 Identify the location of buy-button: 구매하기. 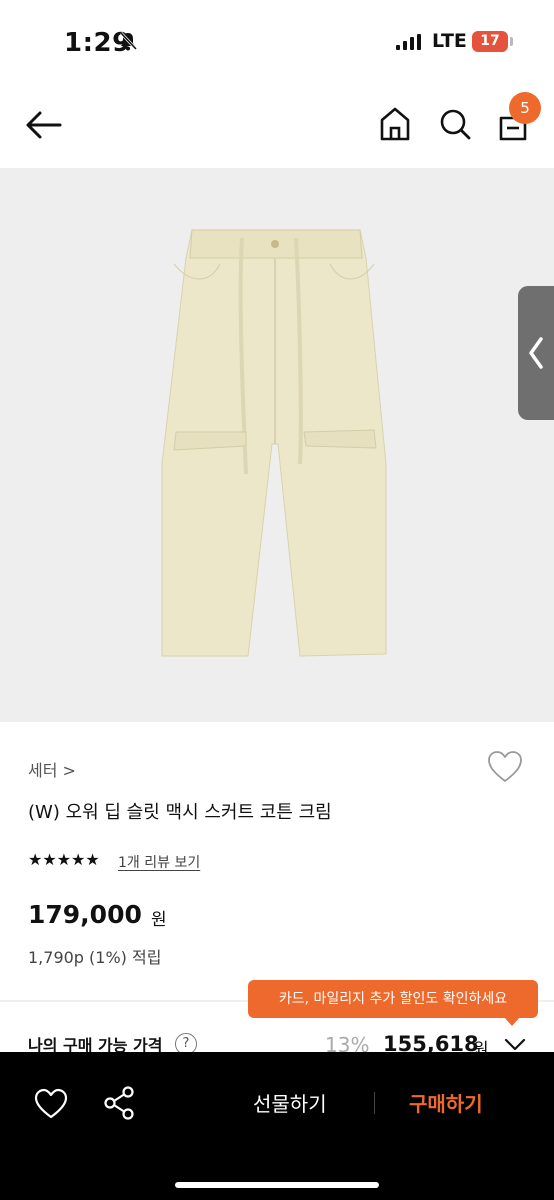
(446, 1102).